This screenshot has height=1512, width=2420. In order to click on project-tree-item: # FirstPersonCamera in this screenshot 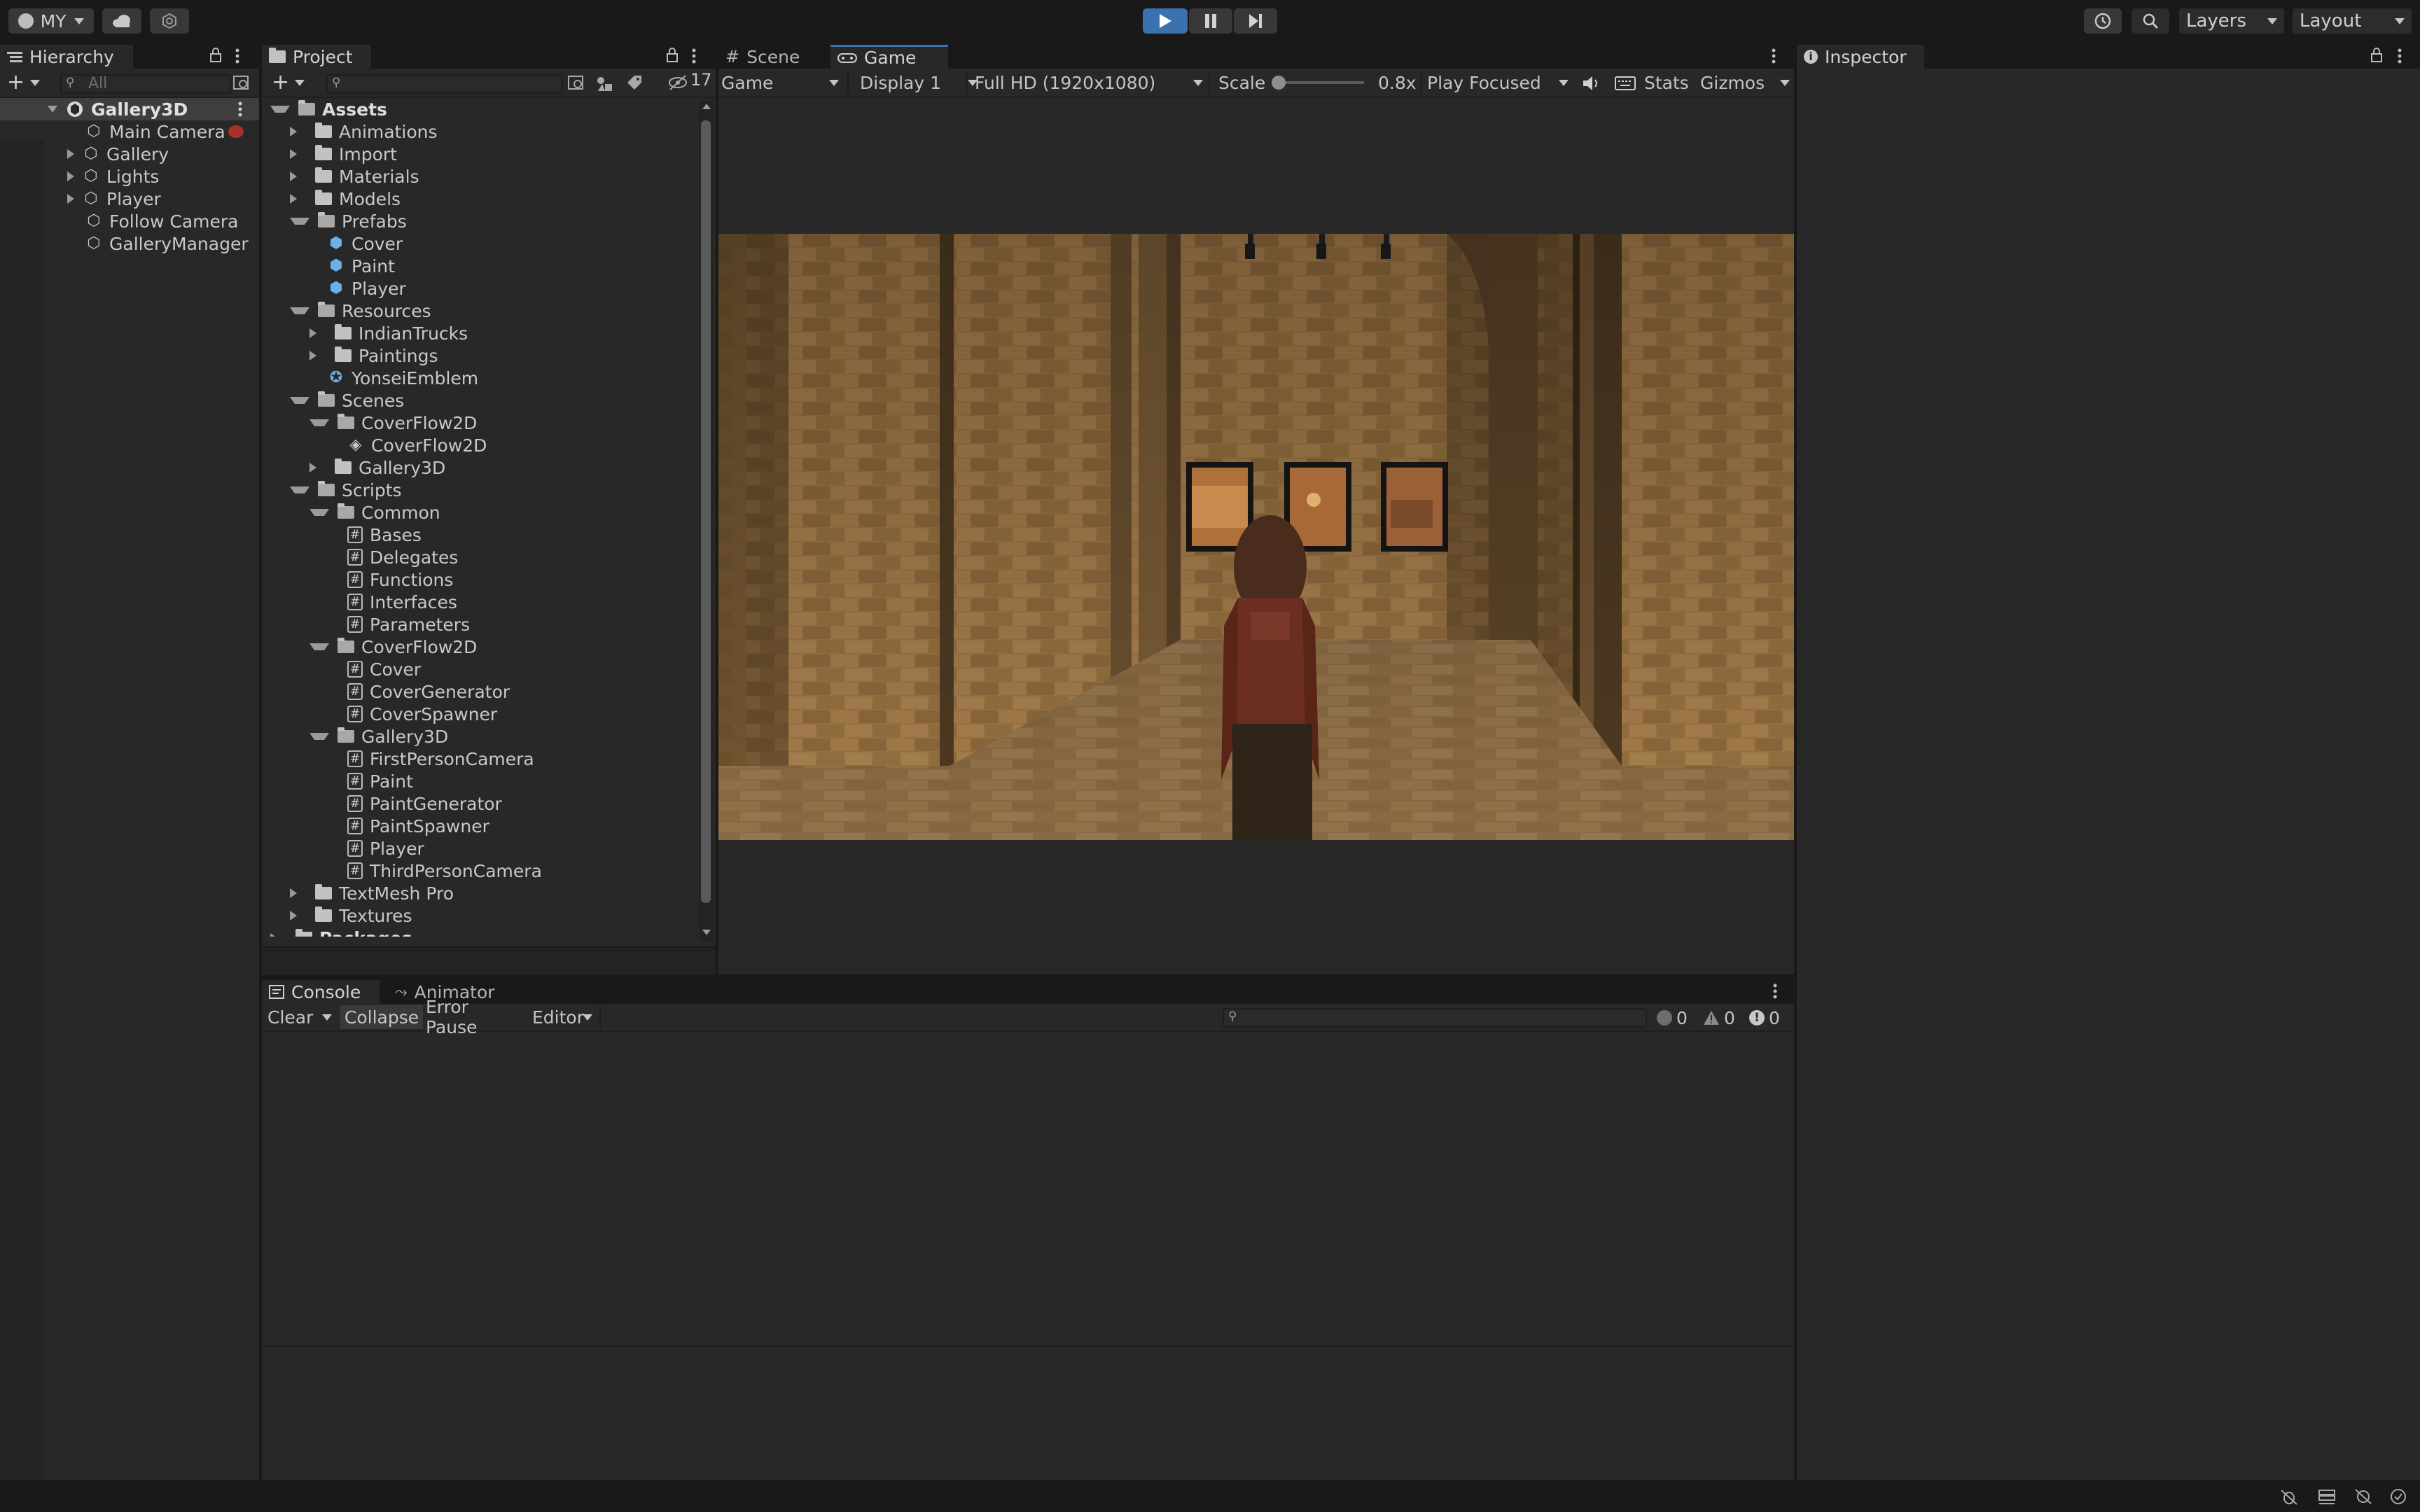, I will do `click(398, 759)`.